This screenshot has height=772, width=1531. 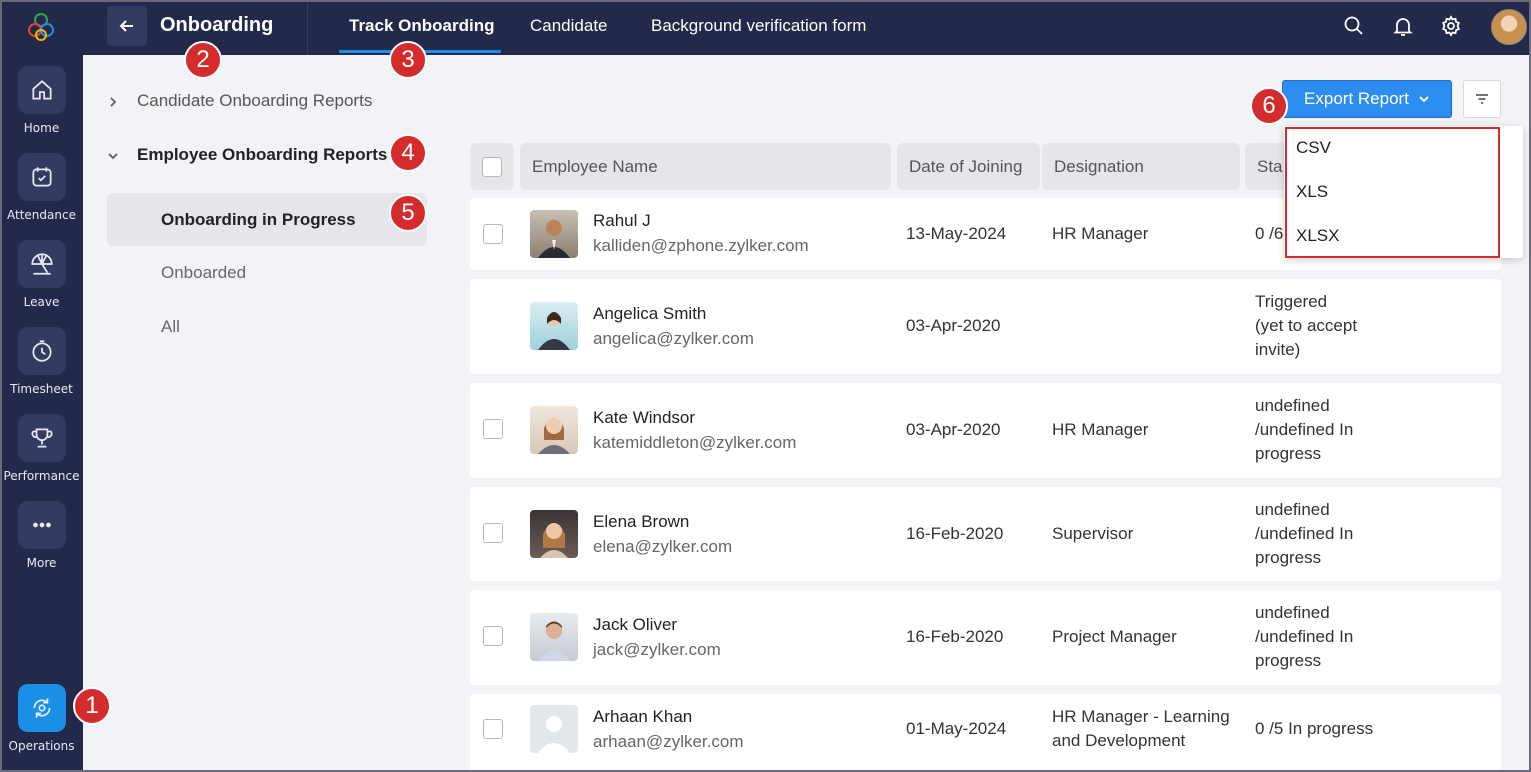 What do you see at coordinates (642, 717) in the screenshot?
I see `employee-name: Arhaan Khan` at bounding box center [642, 717].